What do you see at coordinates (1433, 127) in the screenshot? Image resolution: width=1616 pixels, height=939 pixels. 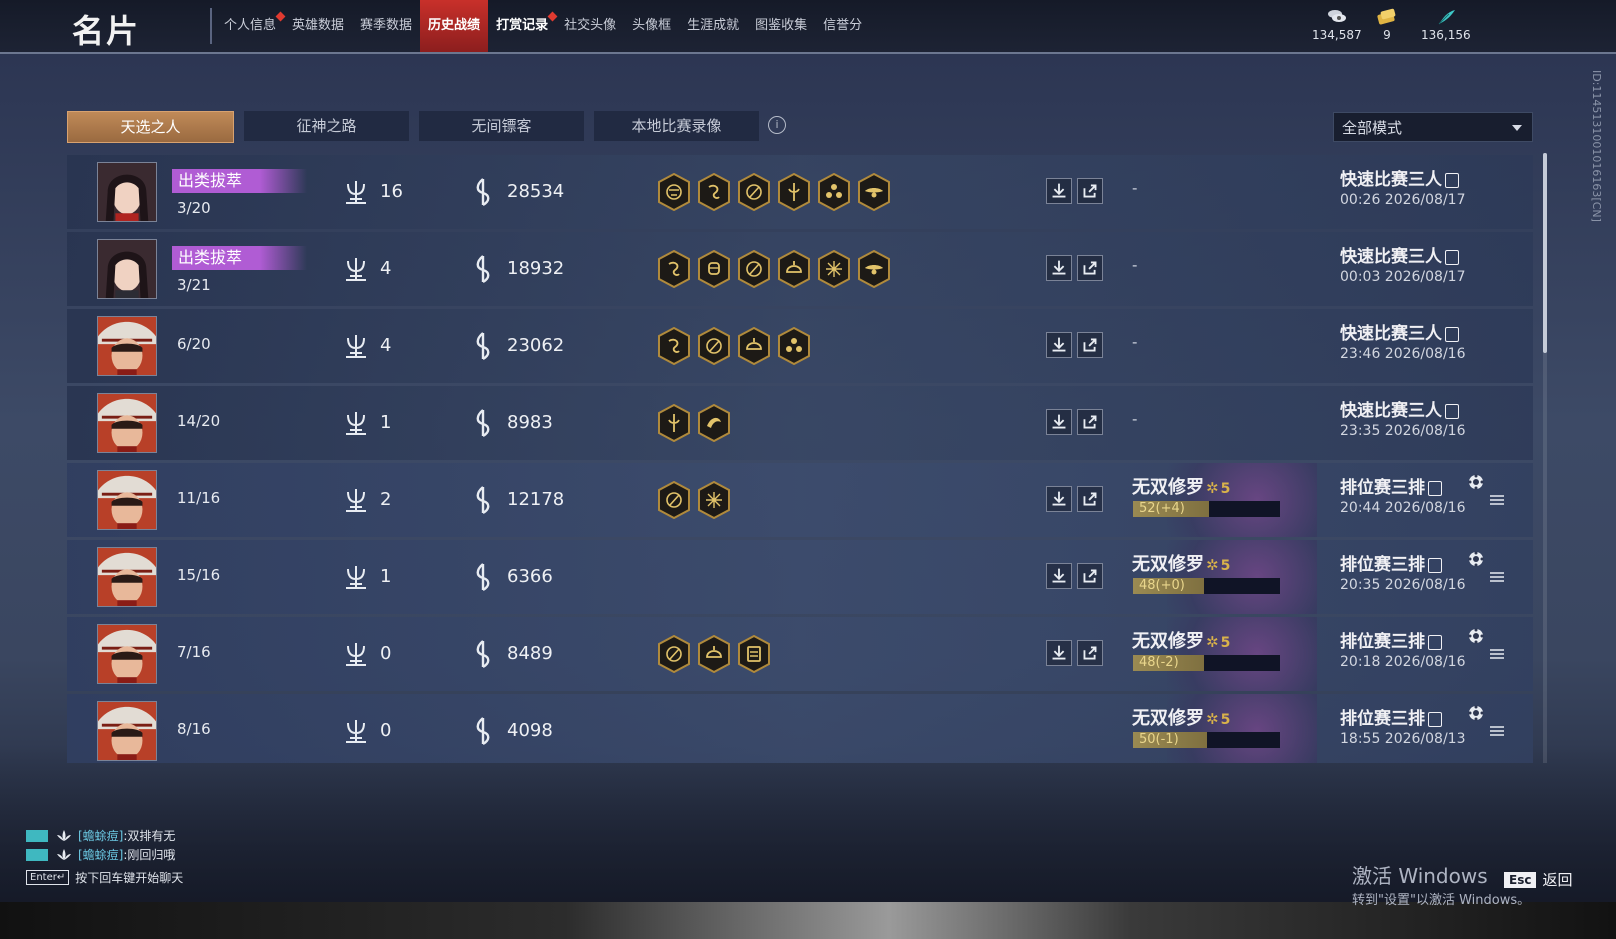 I see `mode-select: 全部模式` at bounding box center [1433, 127].